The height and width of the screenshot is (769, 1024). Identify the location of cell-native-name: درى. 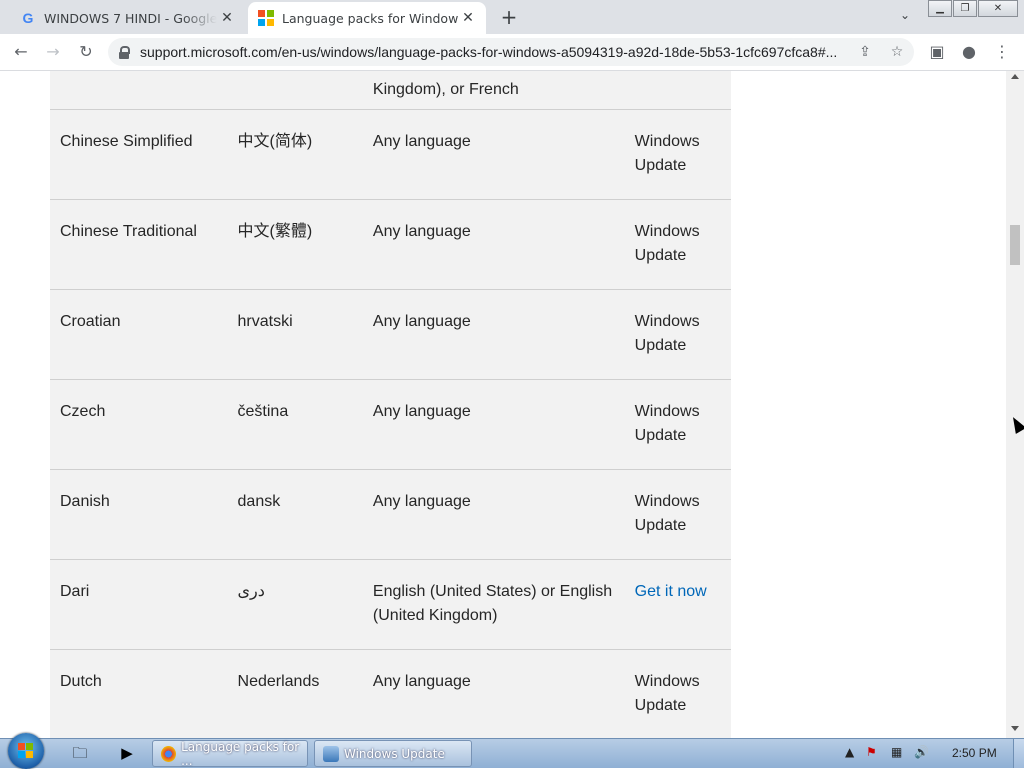
(295, 604).